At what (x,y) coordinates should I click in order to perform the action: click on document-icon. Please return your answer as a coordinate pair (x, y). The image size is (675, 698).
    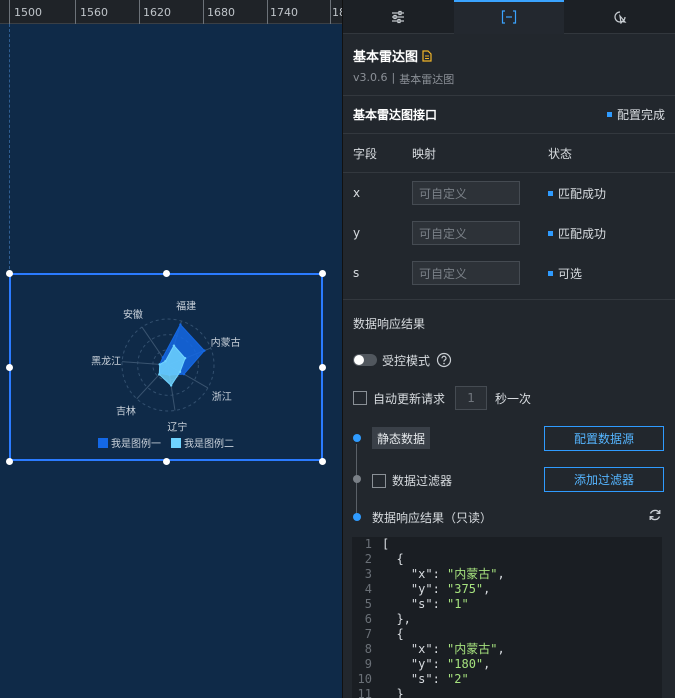
    Looking at the image, I should click on (427, 55).